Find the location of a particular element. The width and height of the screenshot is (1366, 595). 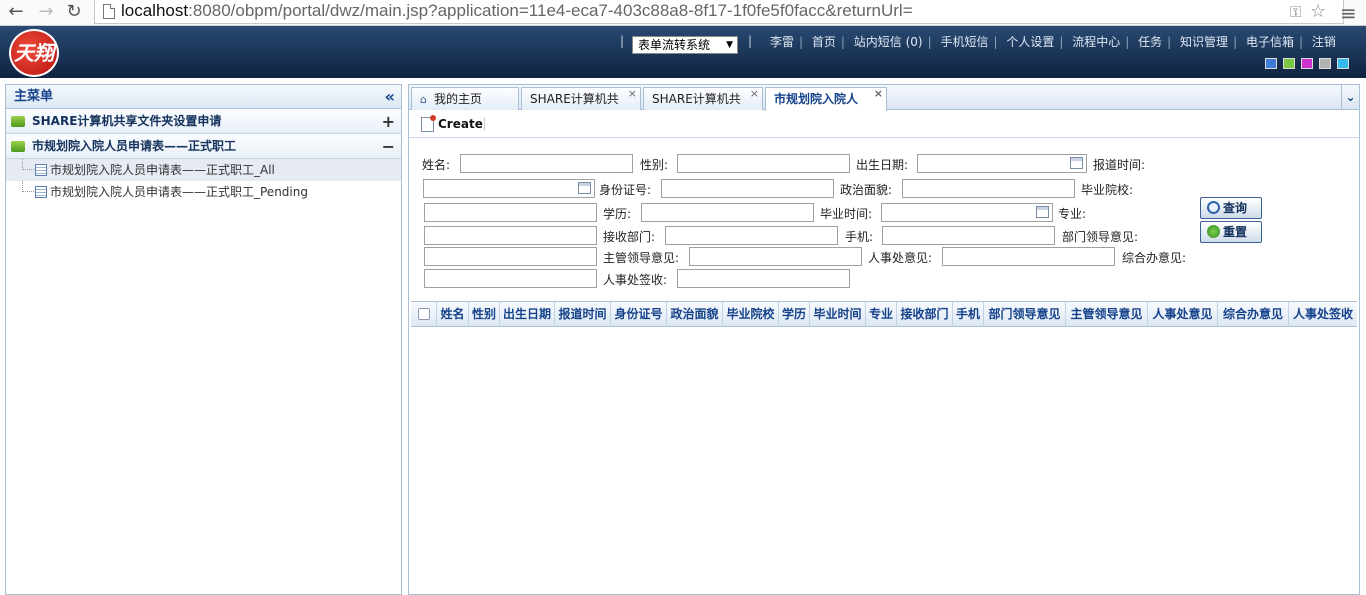

birth-label: 出生日期: is located at coordinates (882, 165).